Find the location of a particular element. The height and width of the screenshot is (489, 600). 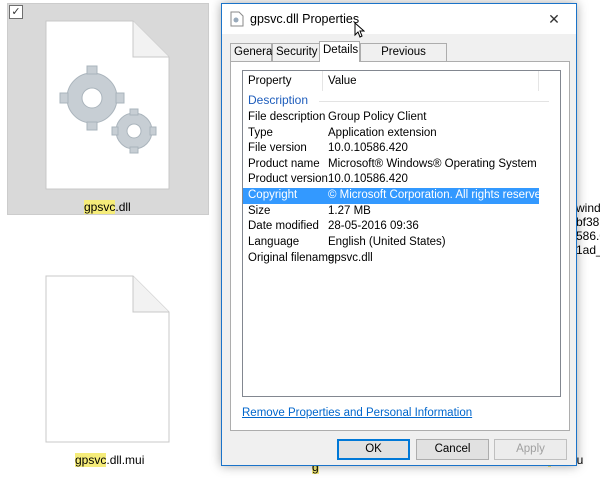

dialog-title: gpsvc.dll Properties is located at coordinates (305, 19).